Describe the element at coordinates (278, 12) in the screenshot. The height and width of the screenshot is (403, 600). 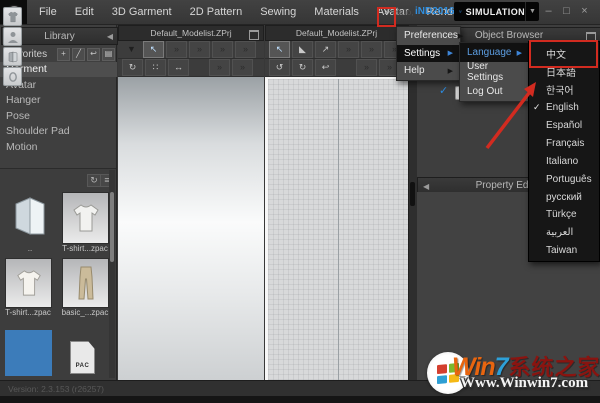
I see `menu-sewing: Sewing` at that location.